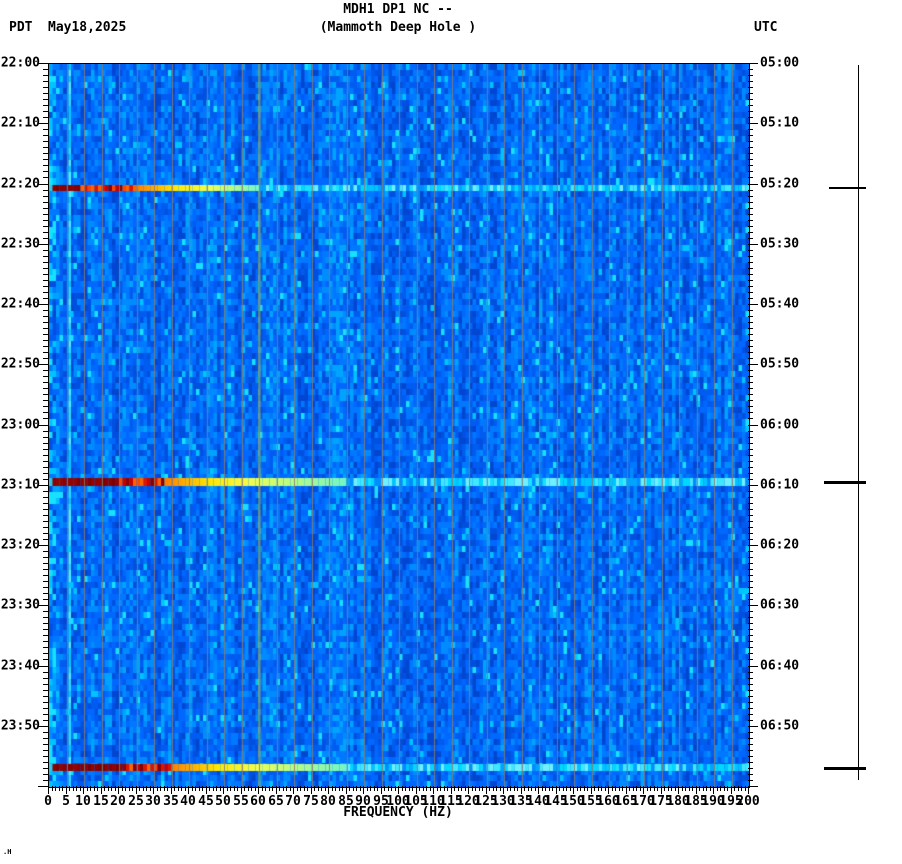 The image size is (902, 864). What do you see at coordinates (223, 801) in the screenshot?
I see `frequency-tick-label: 50` at bounding box center [223, 801].